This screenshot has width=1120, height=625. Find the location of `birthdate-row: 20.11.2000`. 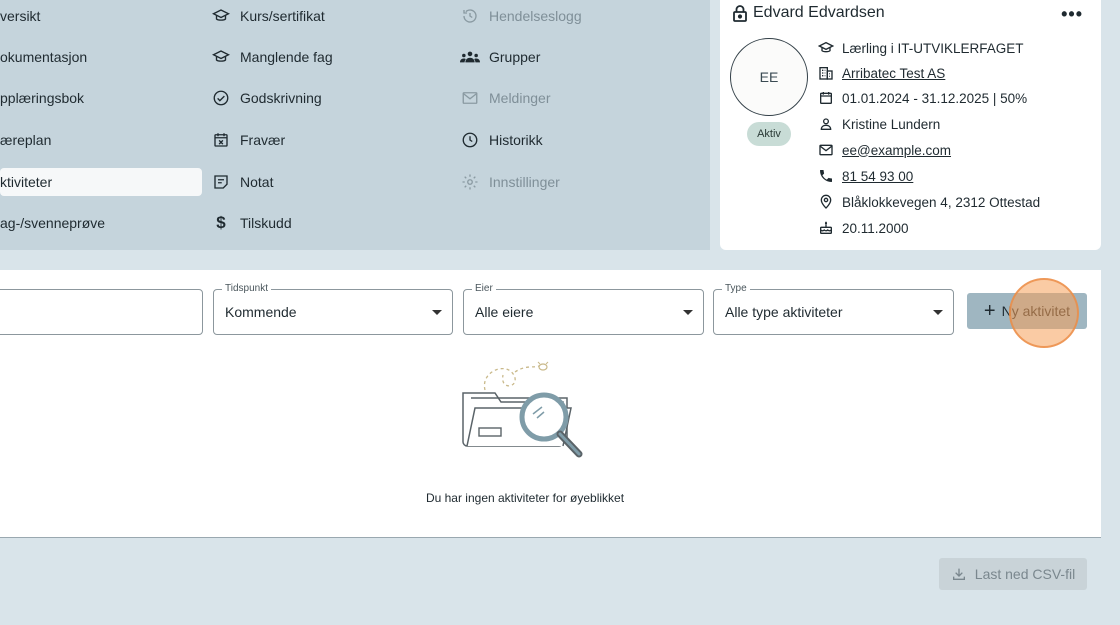

birthdate-row: 20.11.2000 is located at coordinates (863, 228).